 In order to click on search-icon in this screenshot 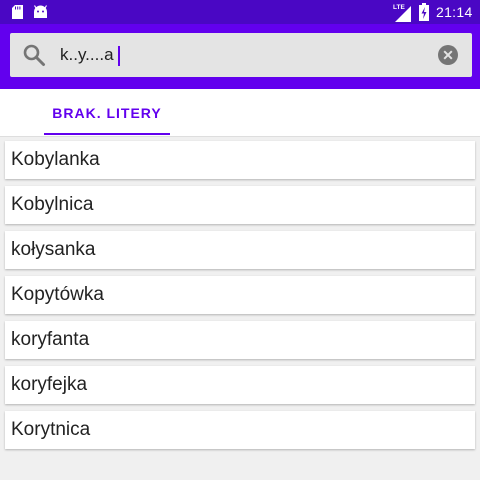, I will do `click(34, 55)`.